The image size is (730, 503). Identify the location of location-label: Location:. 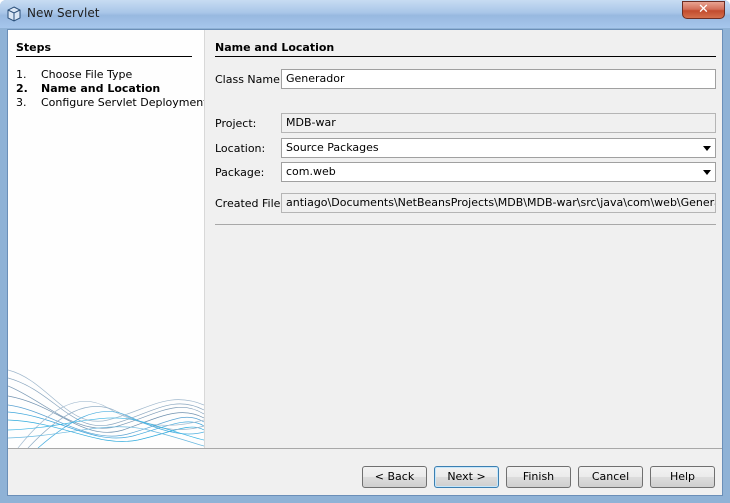
(240, 148).